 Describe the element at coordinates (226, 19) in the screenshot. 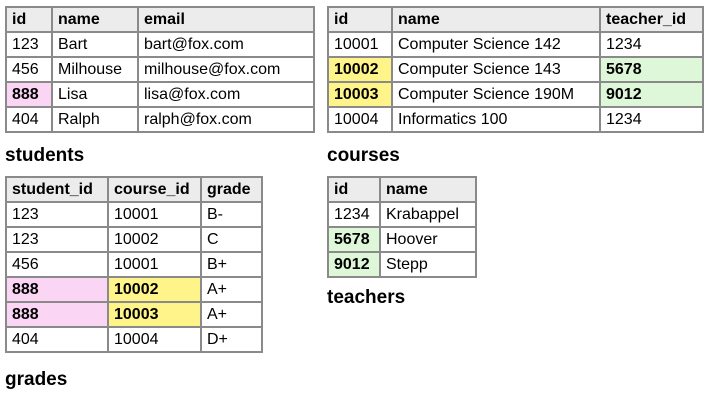

I see `column-header: email` at that location.